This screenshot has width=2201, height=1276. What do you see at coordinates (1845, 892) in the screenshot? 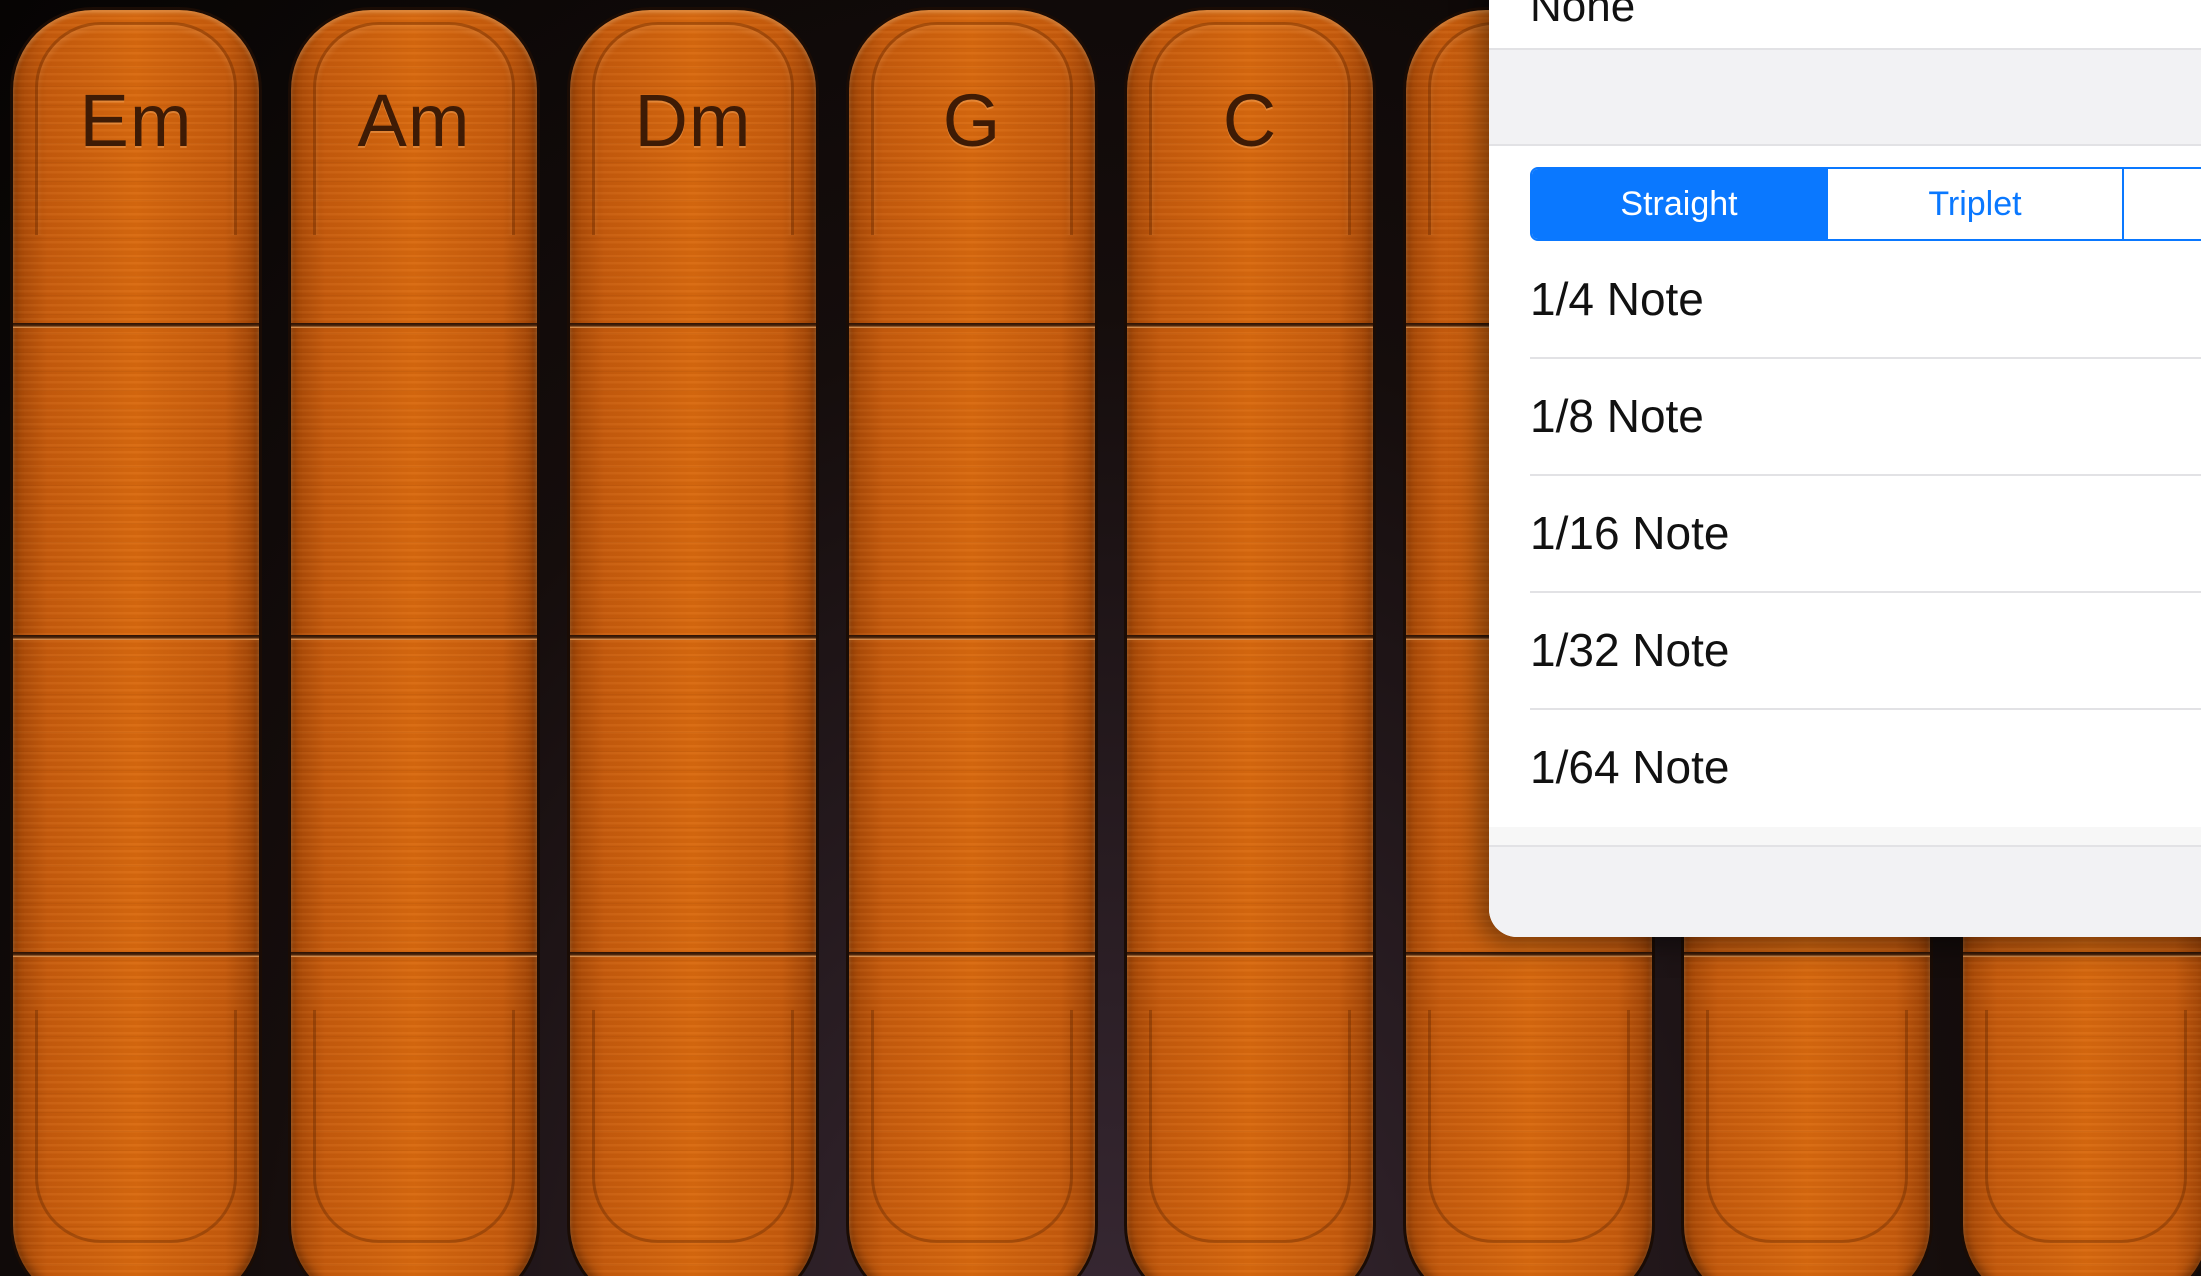
I see `footer-gap` at bounding box center [1845, 892].